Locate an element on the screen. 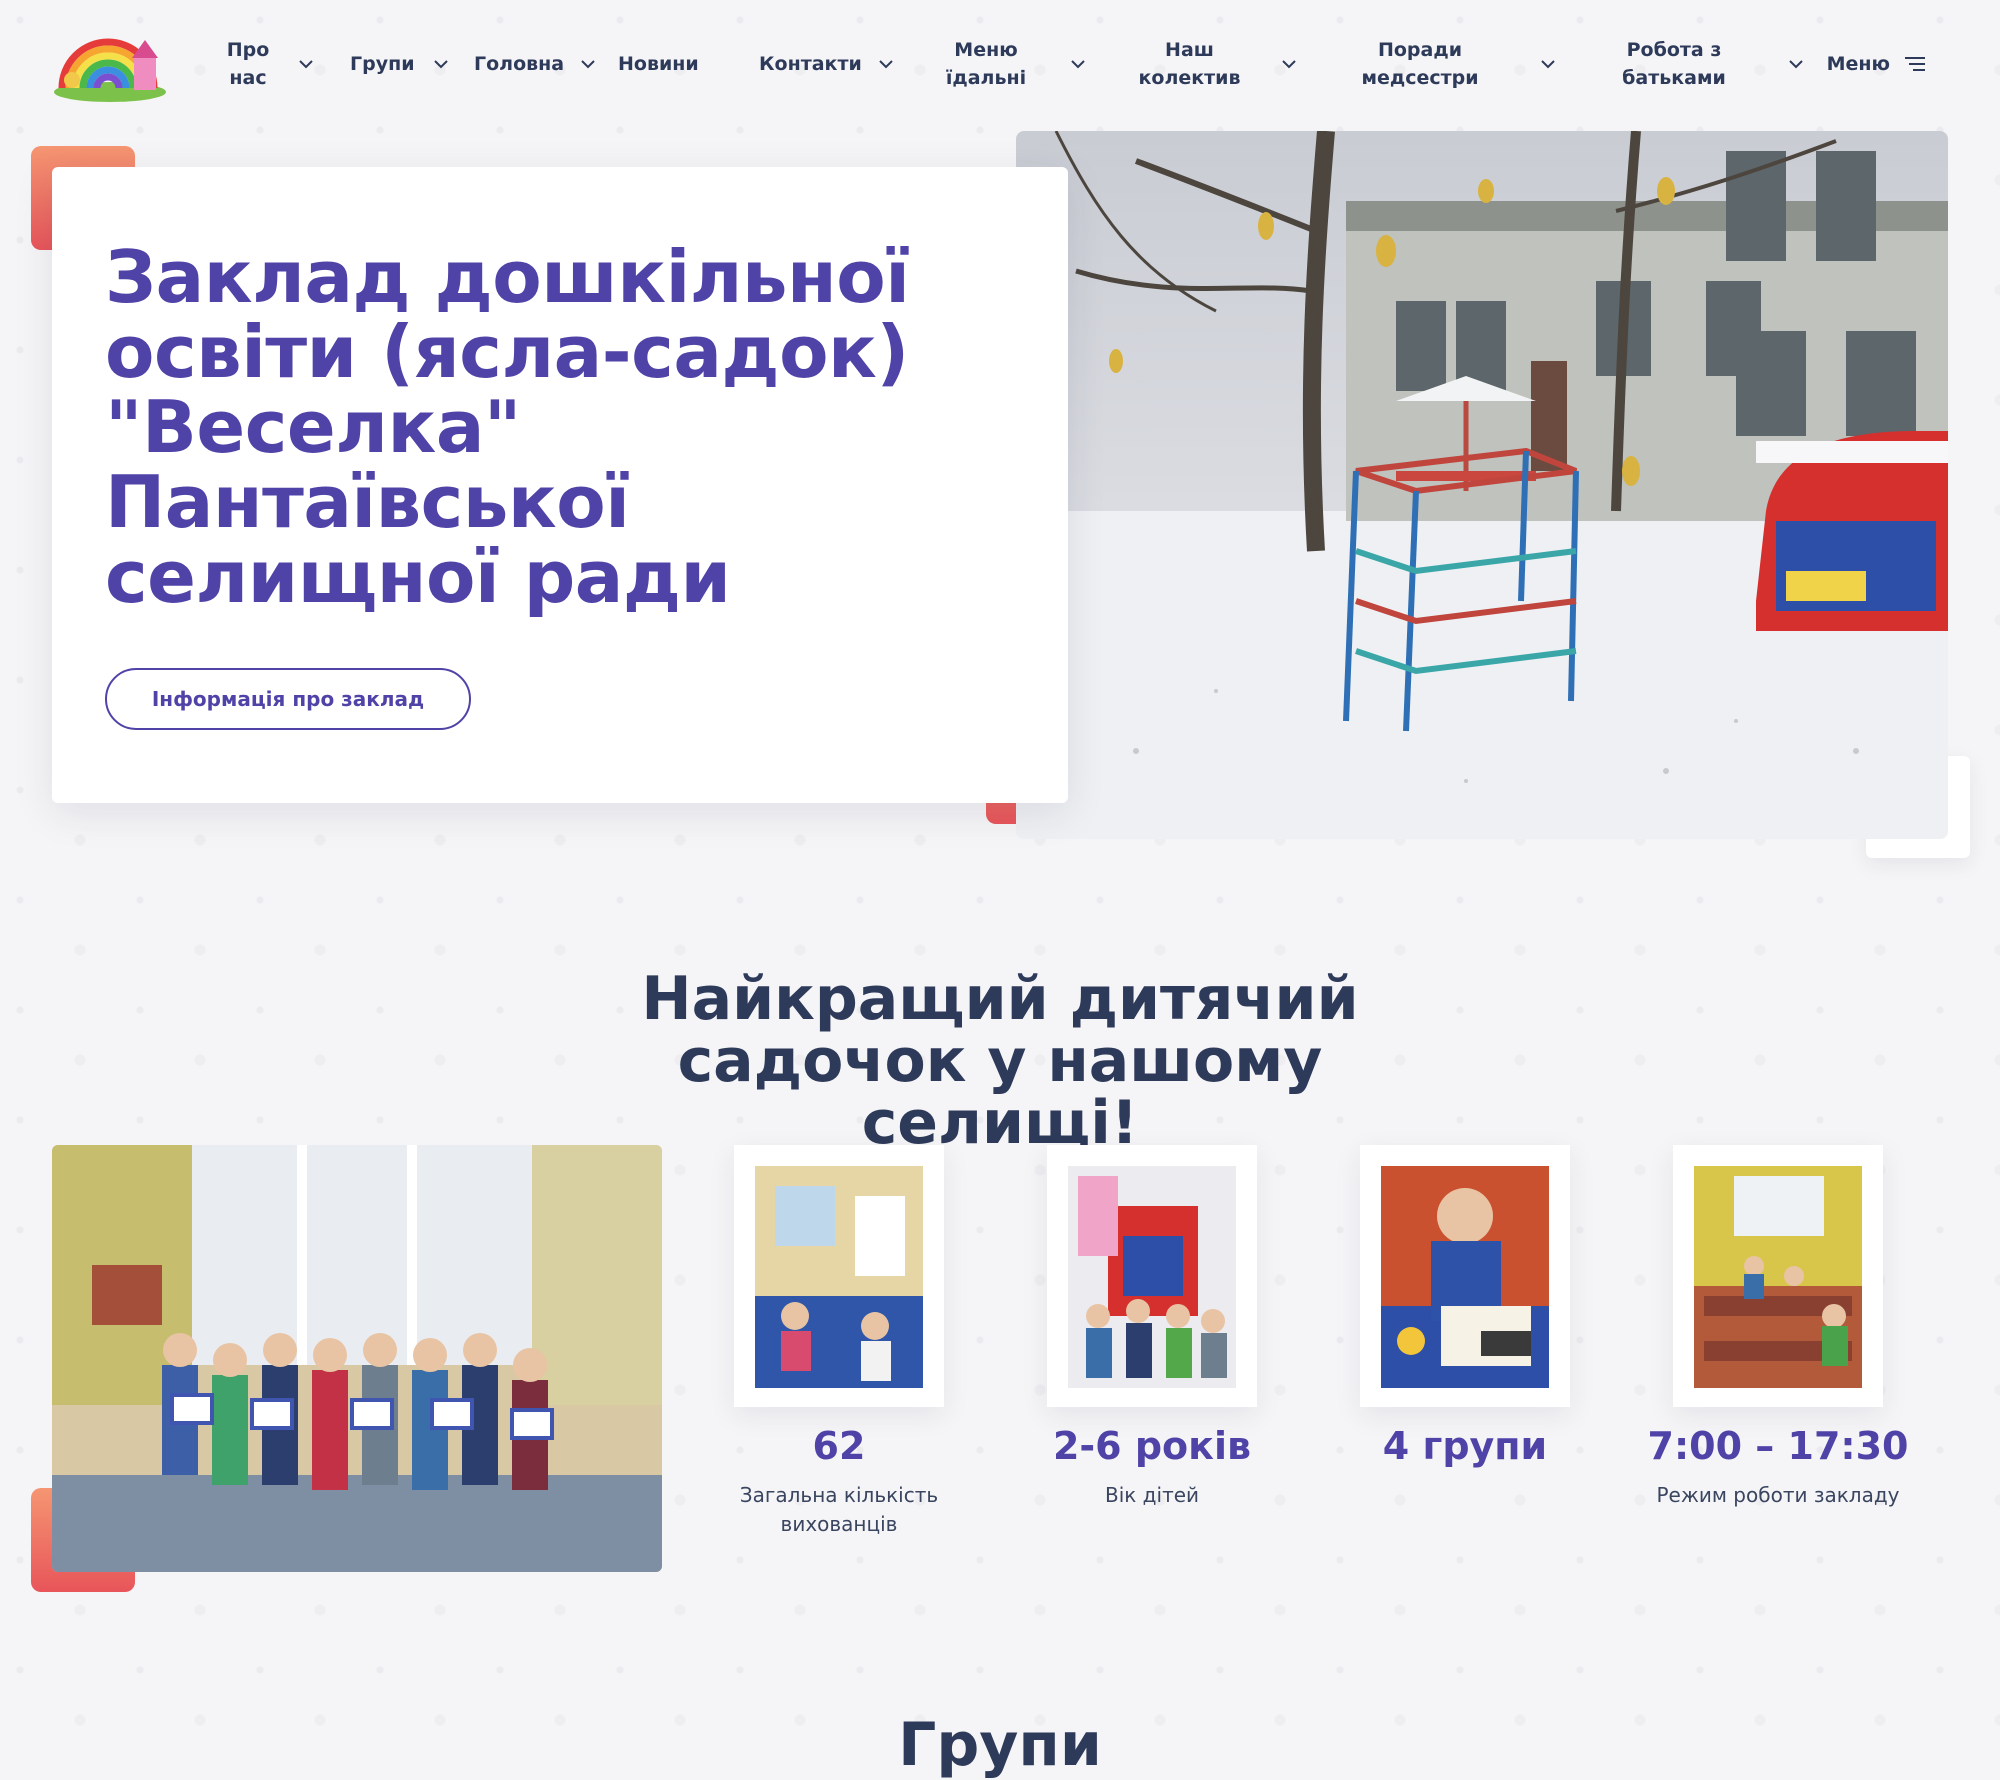  nav-item-hrupy: Групи is located at coordinates (400, 64).